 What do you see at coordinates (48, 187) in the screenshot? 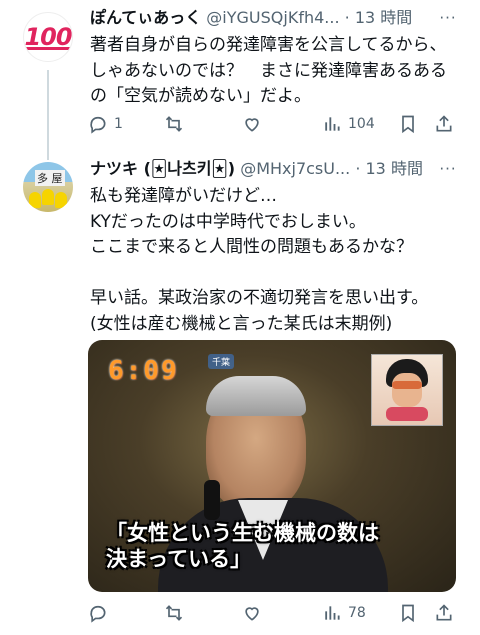
I see `avatar: 多 屋` at bounding box center [48, 187].